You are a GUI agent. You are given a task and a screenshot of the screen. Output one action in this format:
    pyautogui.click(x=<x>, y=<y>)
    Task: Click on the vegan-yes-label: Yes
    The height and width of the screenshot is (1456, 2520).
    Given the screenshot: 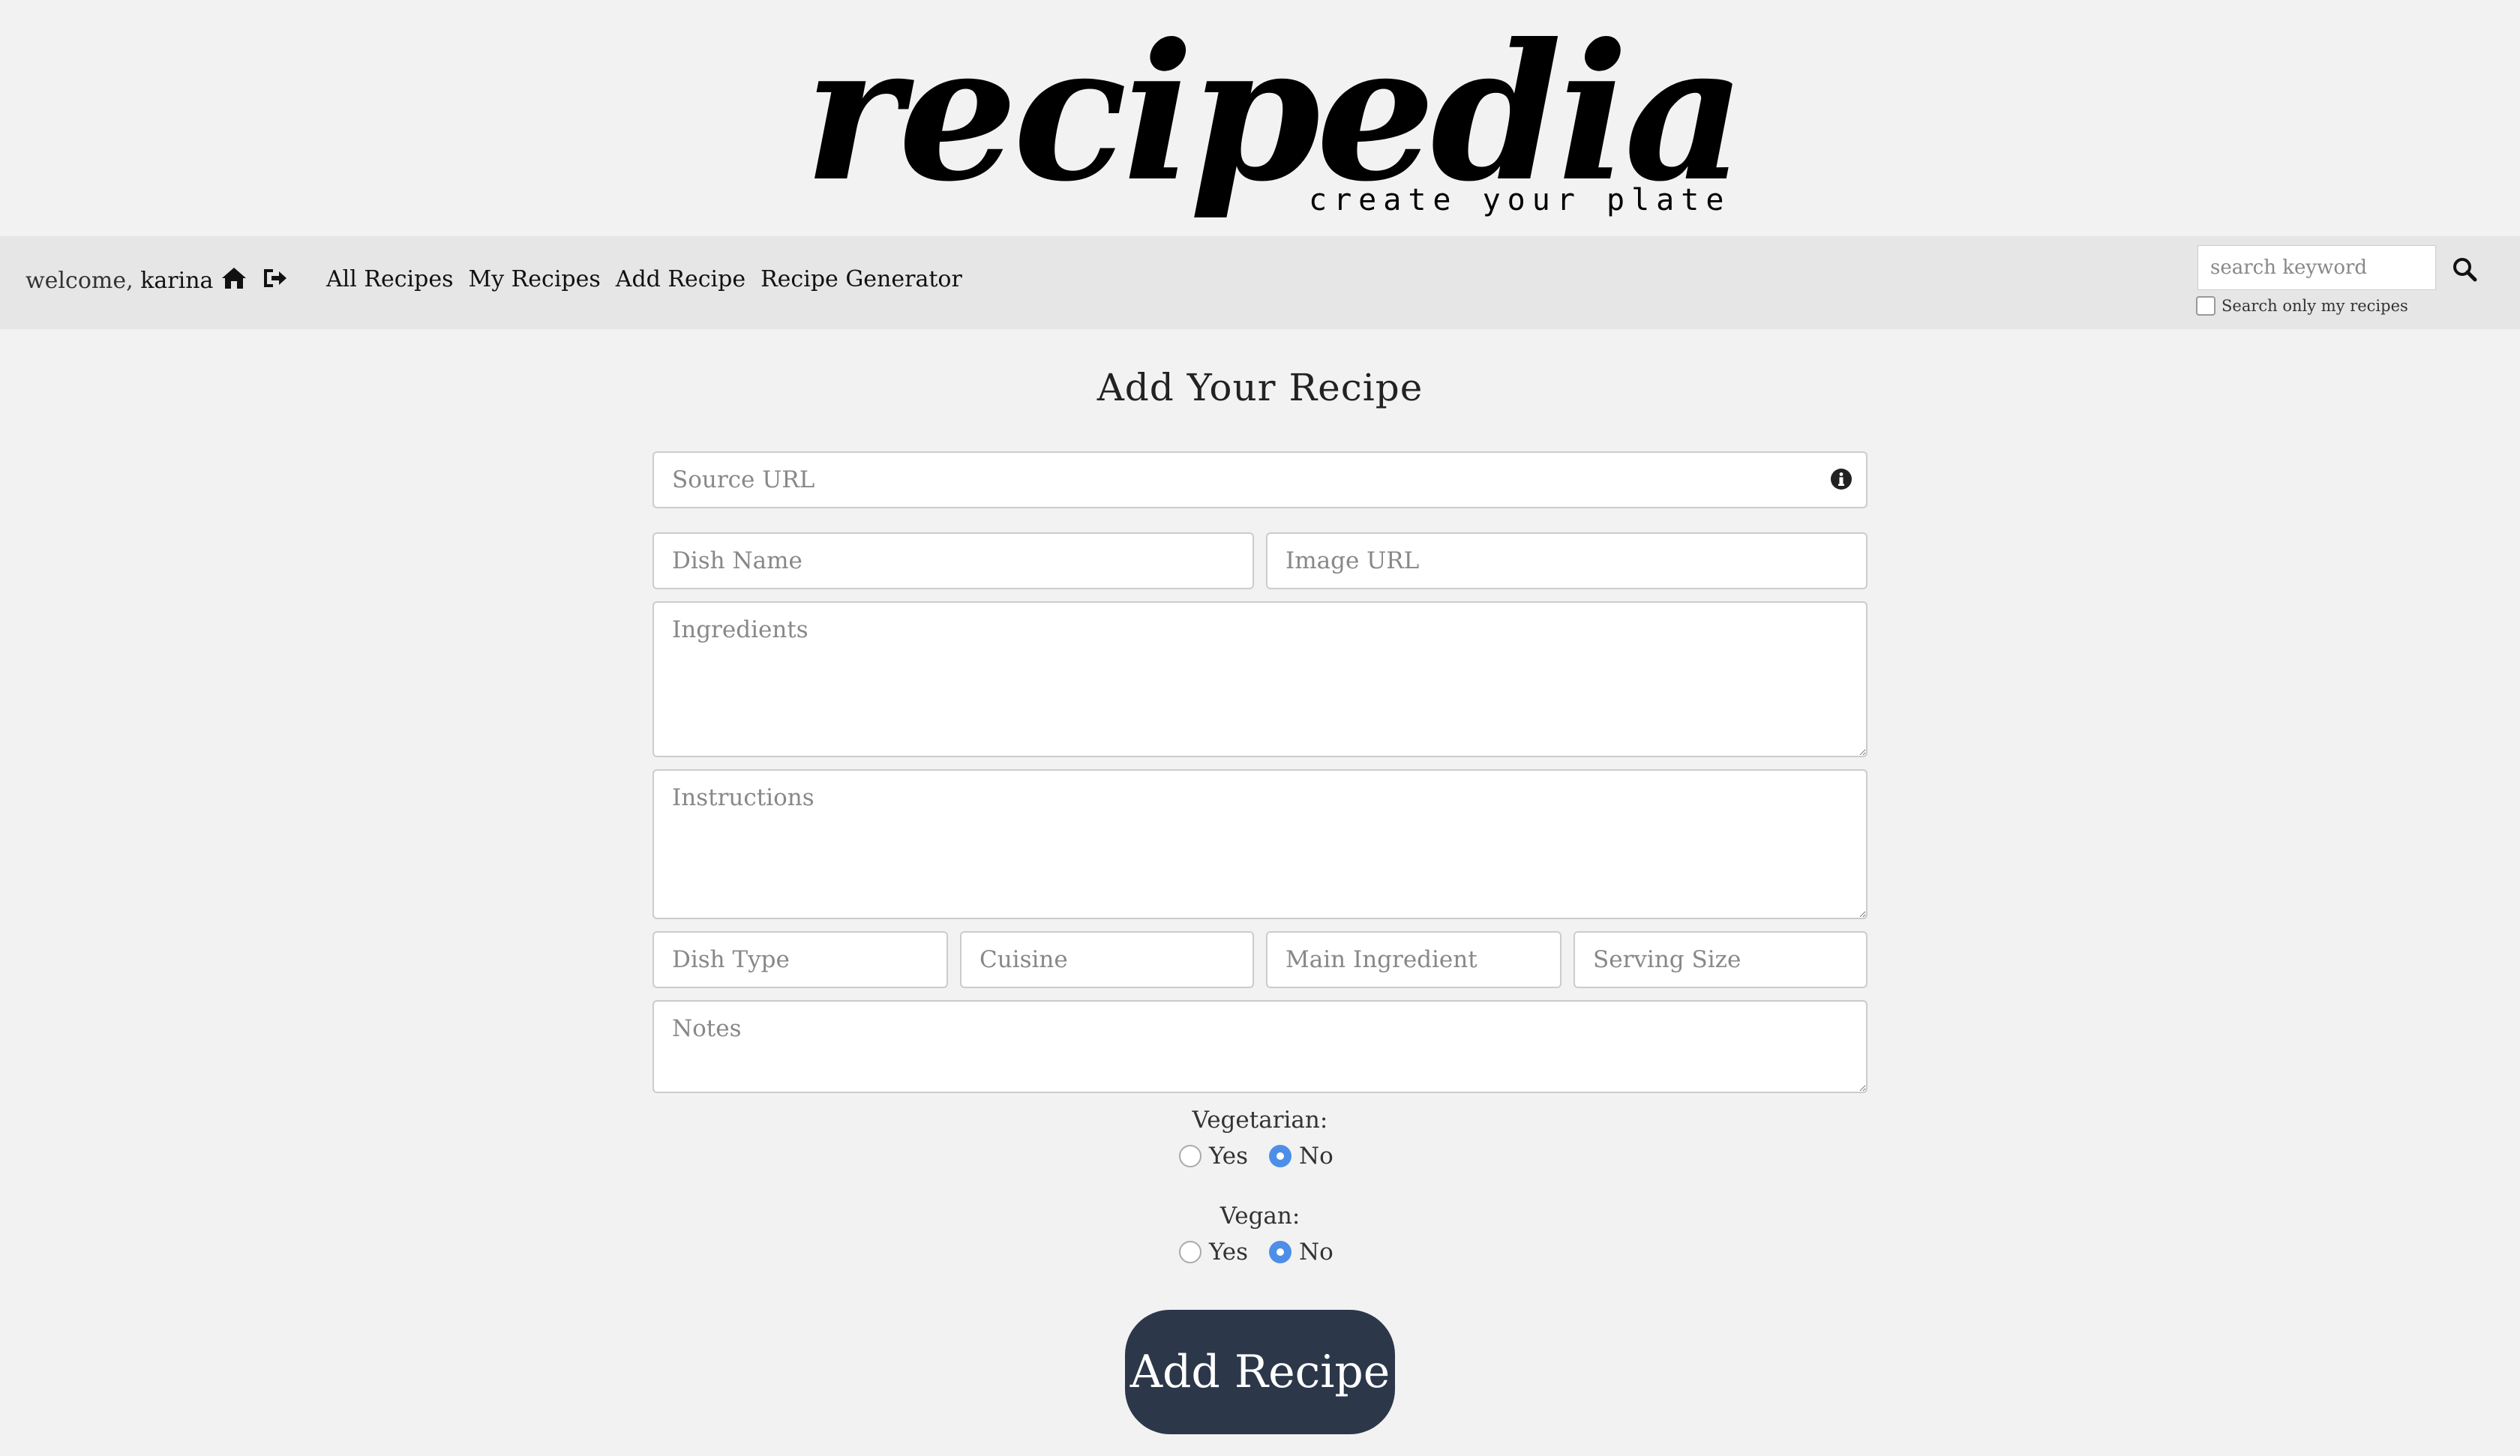 What is the action you would take?
    pyautogui.click(x=1229, y=1252)
    